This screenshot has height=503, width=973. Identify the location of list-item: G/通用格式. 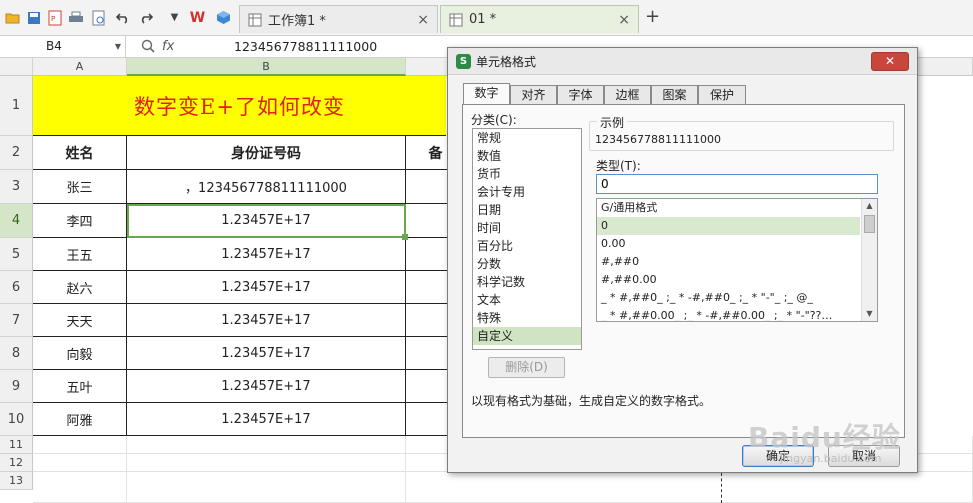
(728, 208).